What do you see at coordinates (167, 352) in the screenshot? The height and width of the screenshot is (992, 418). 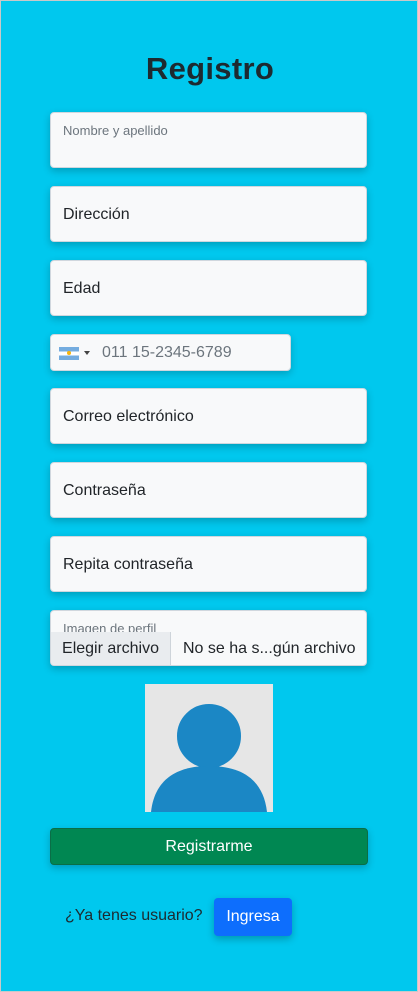 I see `phone-placeholder: 011 15-2345-6789` at bounding box center [167, 352].